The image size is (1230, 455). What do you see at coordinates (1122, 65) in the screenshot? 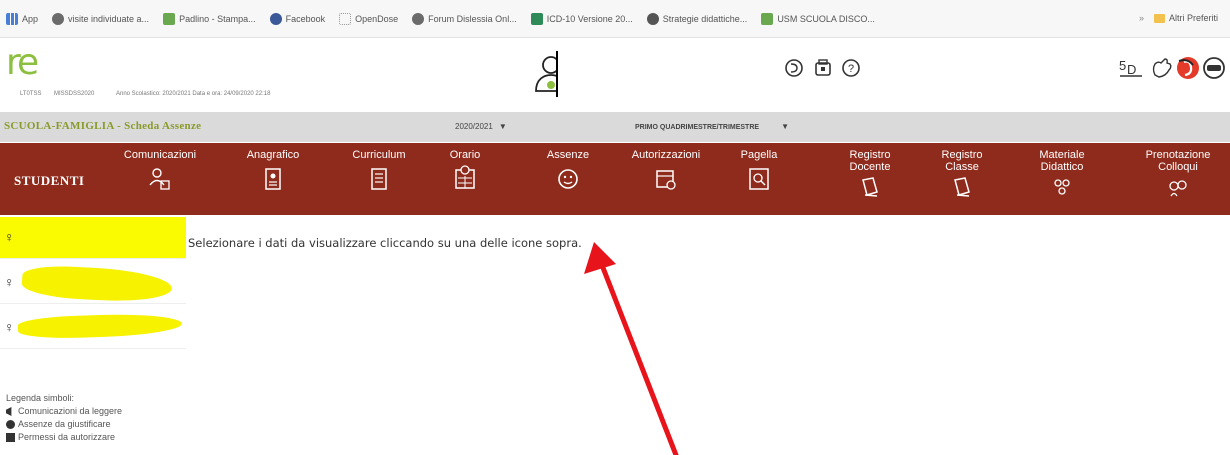
I see `svg-text: 5` at bounding box center [1122, 65].